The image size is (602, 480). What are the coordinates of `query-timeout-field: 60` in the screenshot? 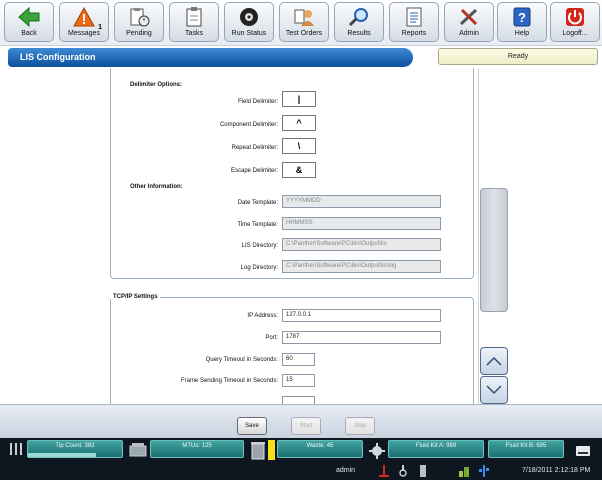 It's located at (298, 359).